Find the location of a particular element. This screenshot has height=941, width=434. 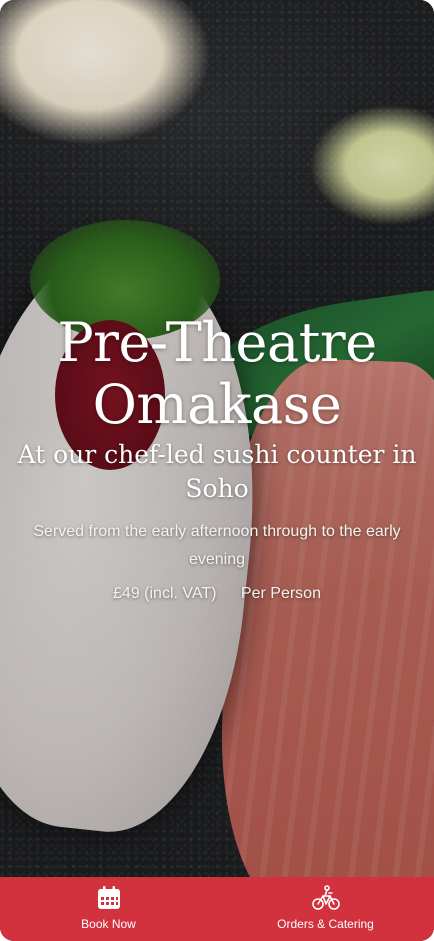

bottom-tab-bar: Book Now Orders & Catering is located at coordinates (217, 909).